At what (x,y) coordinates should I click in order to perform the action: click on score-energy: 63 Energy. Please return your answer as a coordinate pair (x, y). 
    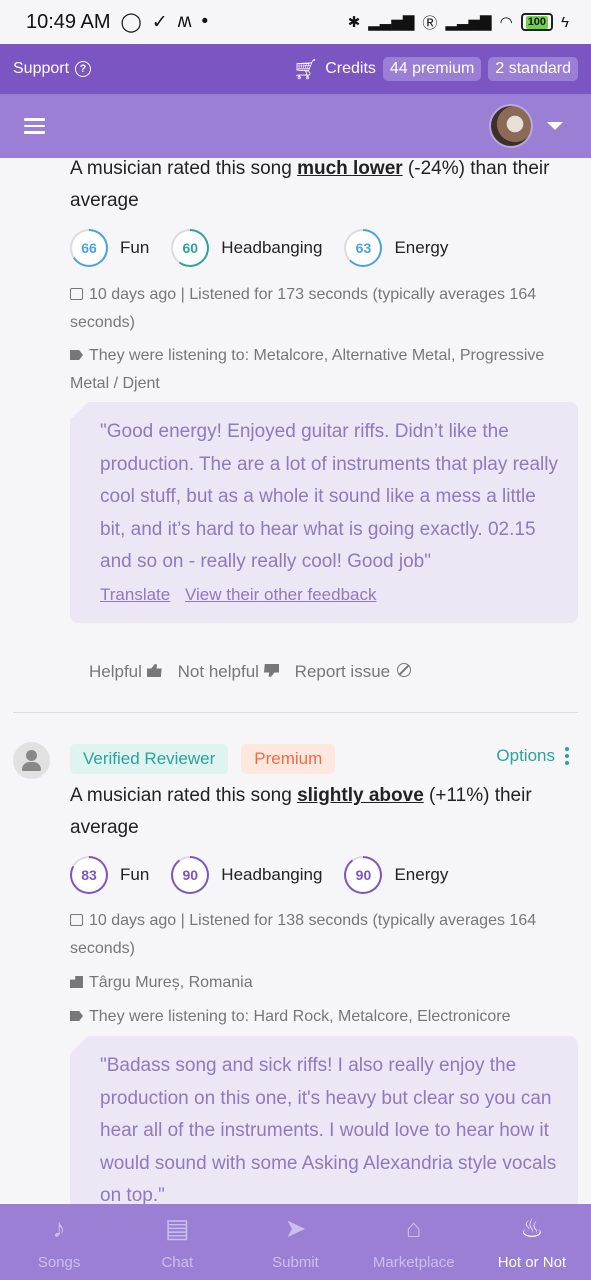
    Looking at the image, I should click on (396, 248).